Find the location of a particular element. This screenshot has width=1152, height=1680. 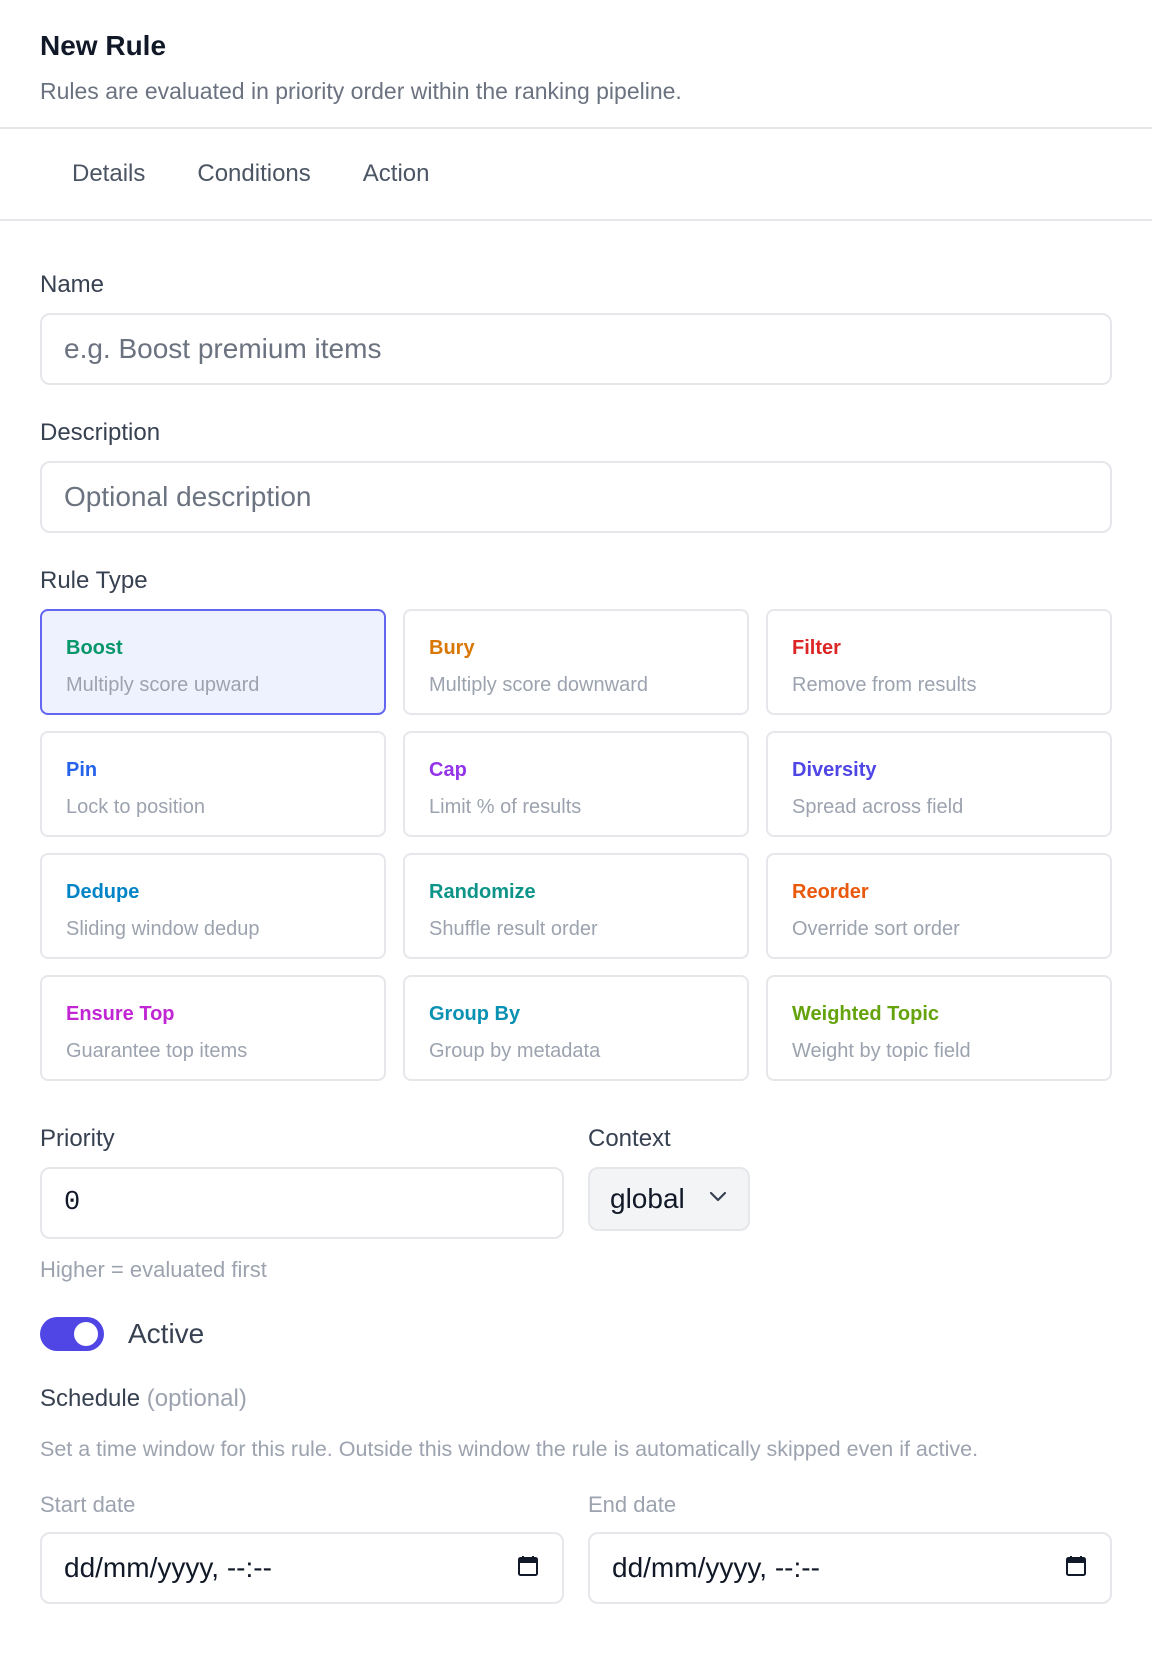

rule-type-card-group-by: Group By Group by metadata is located at coordinates (576, 1028).